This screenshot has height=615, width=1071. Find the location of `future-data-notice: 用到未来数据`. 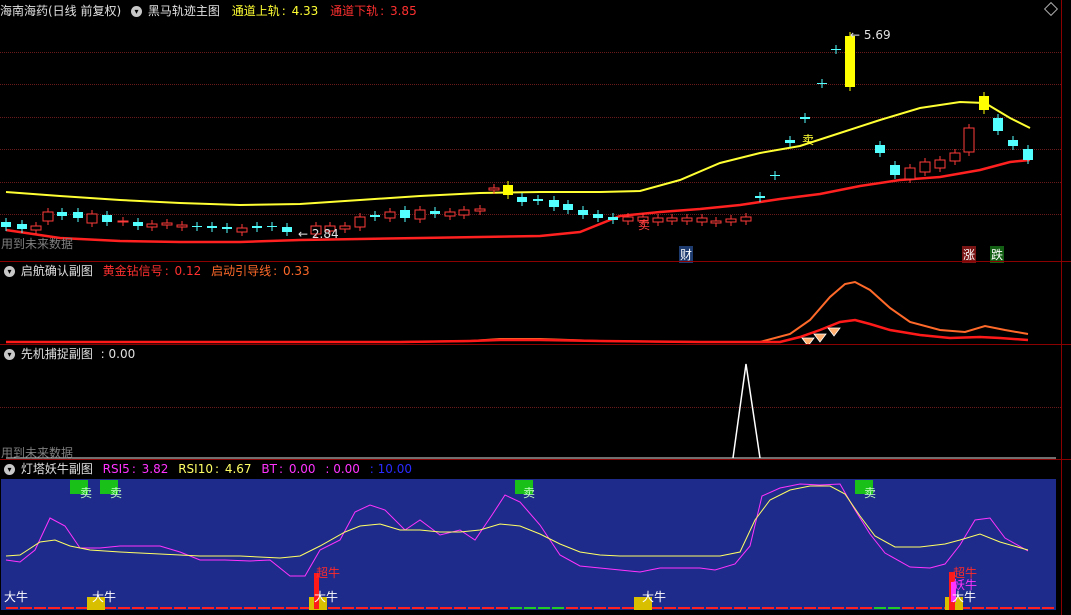

future-data-notice: 用到未来数据 is located at coordinates (37, 244).